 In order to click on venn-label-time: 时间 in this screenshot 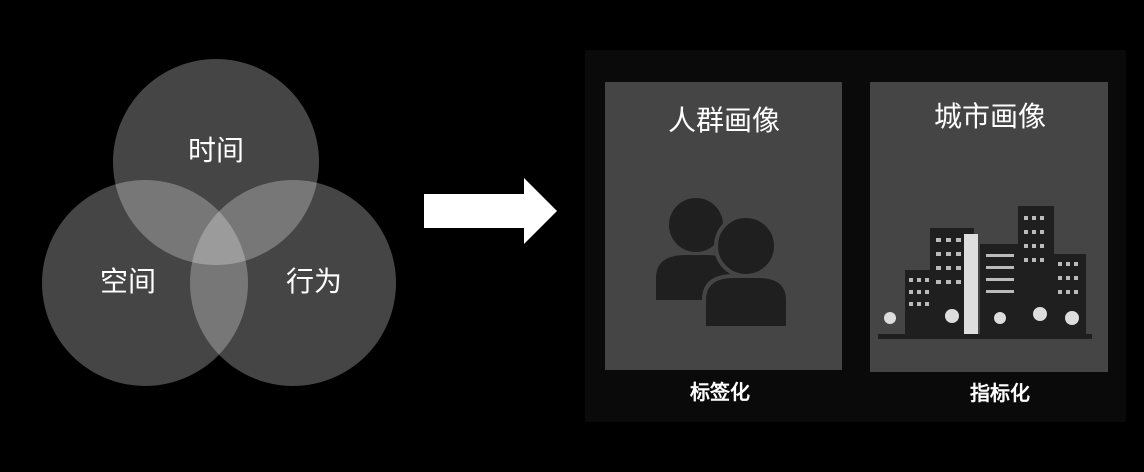, I will do `click(216, 150)`.